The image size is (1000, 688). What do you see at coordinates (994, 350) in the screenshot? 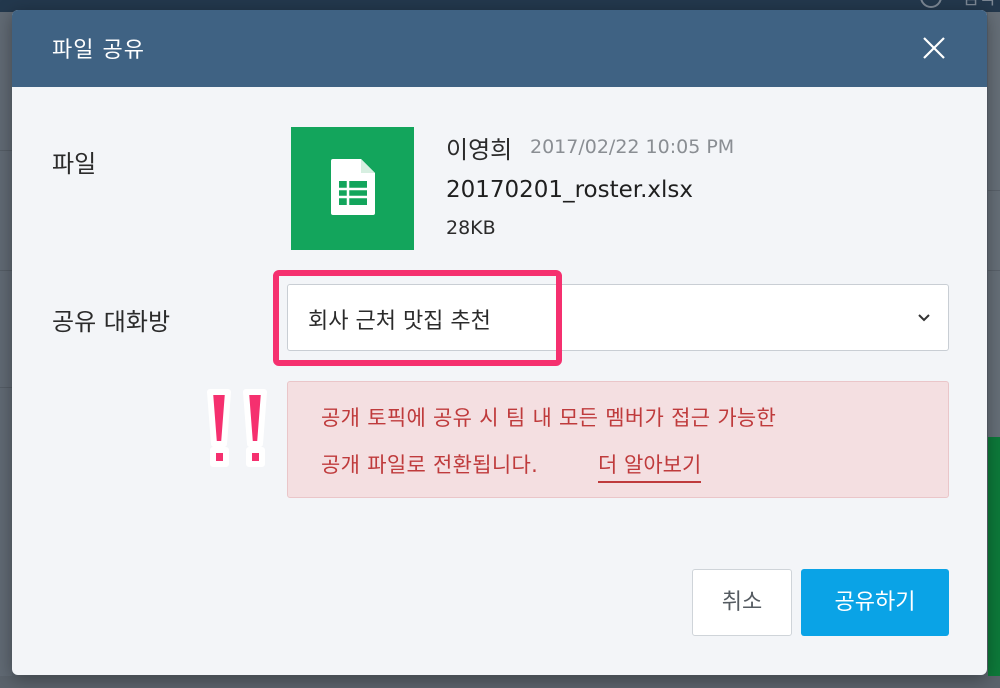
I see `background-right-panel` at bounding box center [994, 350].